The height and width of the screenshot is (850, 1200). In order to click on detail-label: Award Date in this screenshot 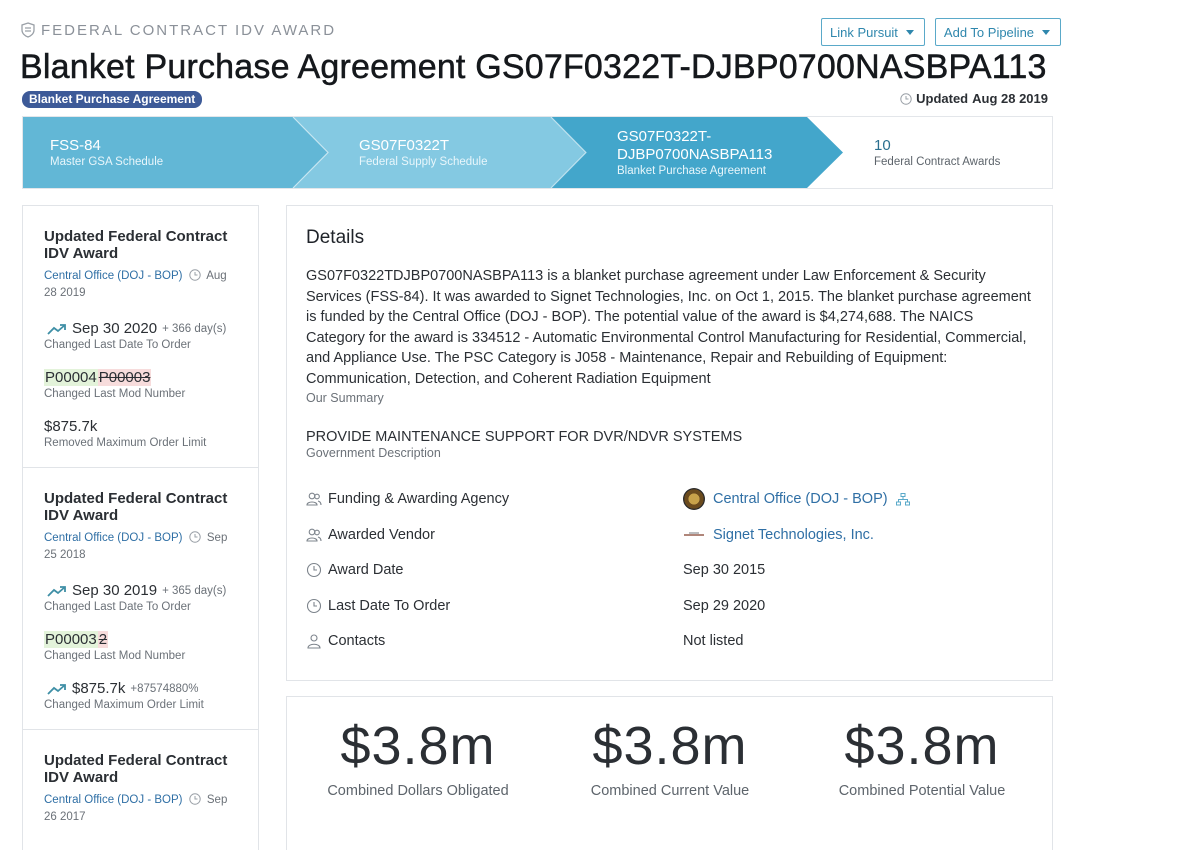, I will do `click(366, 570)`.